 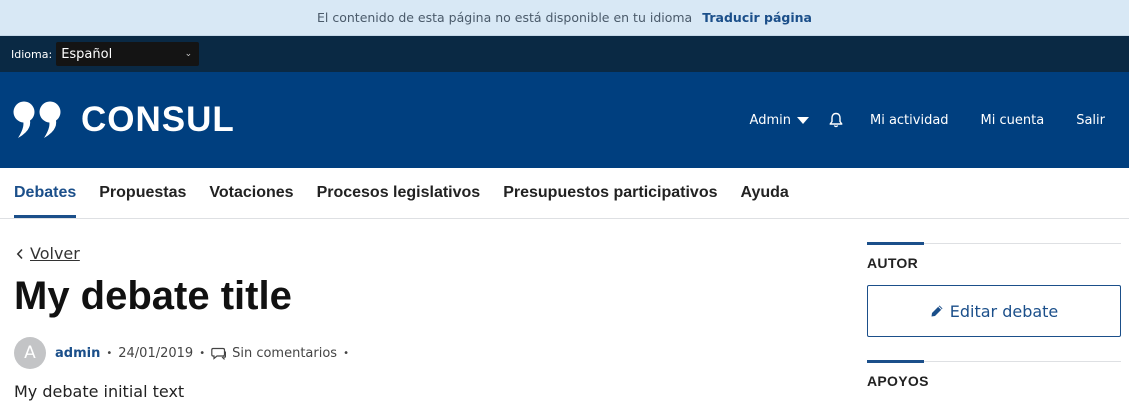 What do you see at coordinates (893, 263) in the screenshot?
I see `author-heading: AUTOR` at bounding box center [893, 263].